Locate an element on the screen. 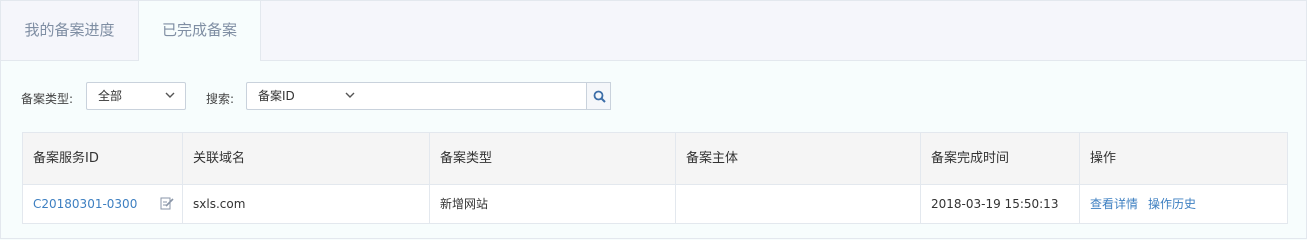 The width and height of the screenshot is (1307, 240). search-icon is located at coordinates (599, 96).